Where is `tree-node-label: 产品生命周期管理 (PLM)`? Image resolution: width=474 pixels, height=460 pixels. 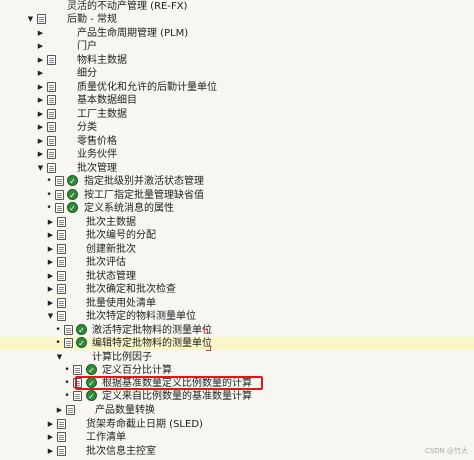
tree-node-label: 产品生命周期管理 (PLM) is located at coordinates (133, 33).